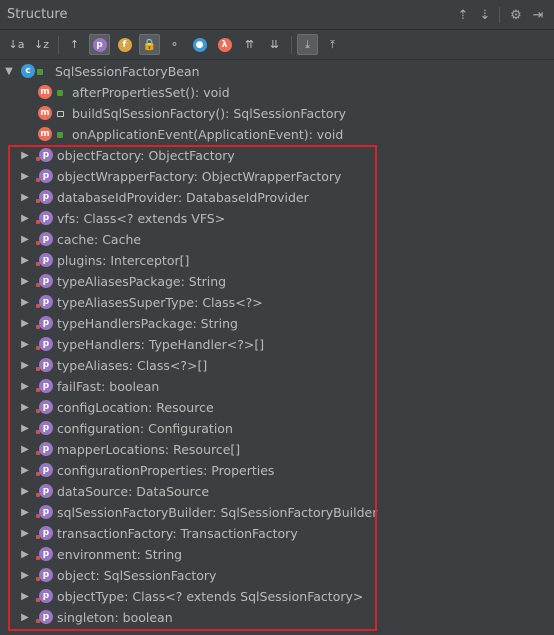 The image size is (554, 635). Describe the element at coordinates (99, 239) in the screenshot. I see `tree-row-label: cache: Cache` at that location.